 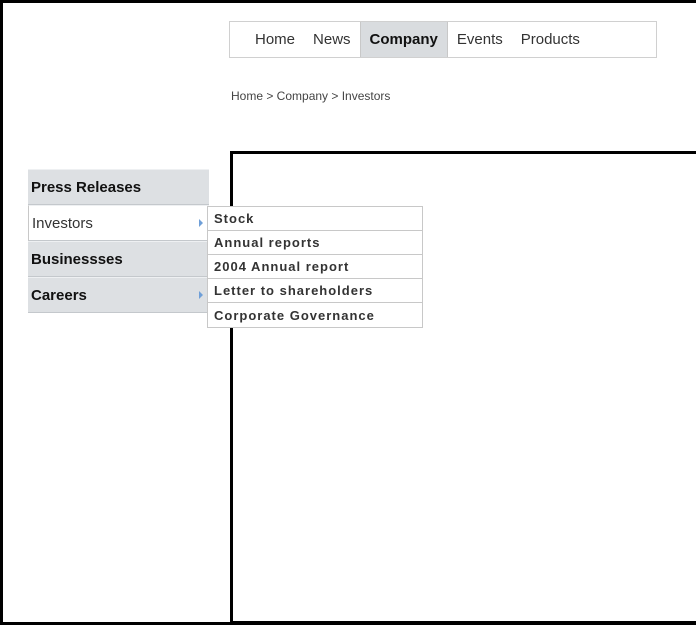 What do you see at coordinates (315, 243) in the screenshot?
I see `submenu-item-annual-reports: Annual reports` at bounding box center [315, 243].